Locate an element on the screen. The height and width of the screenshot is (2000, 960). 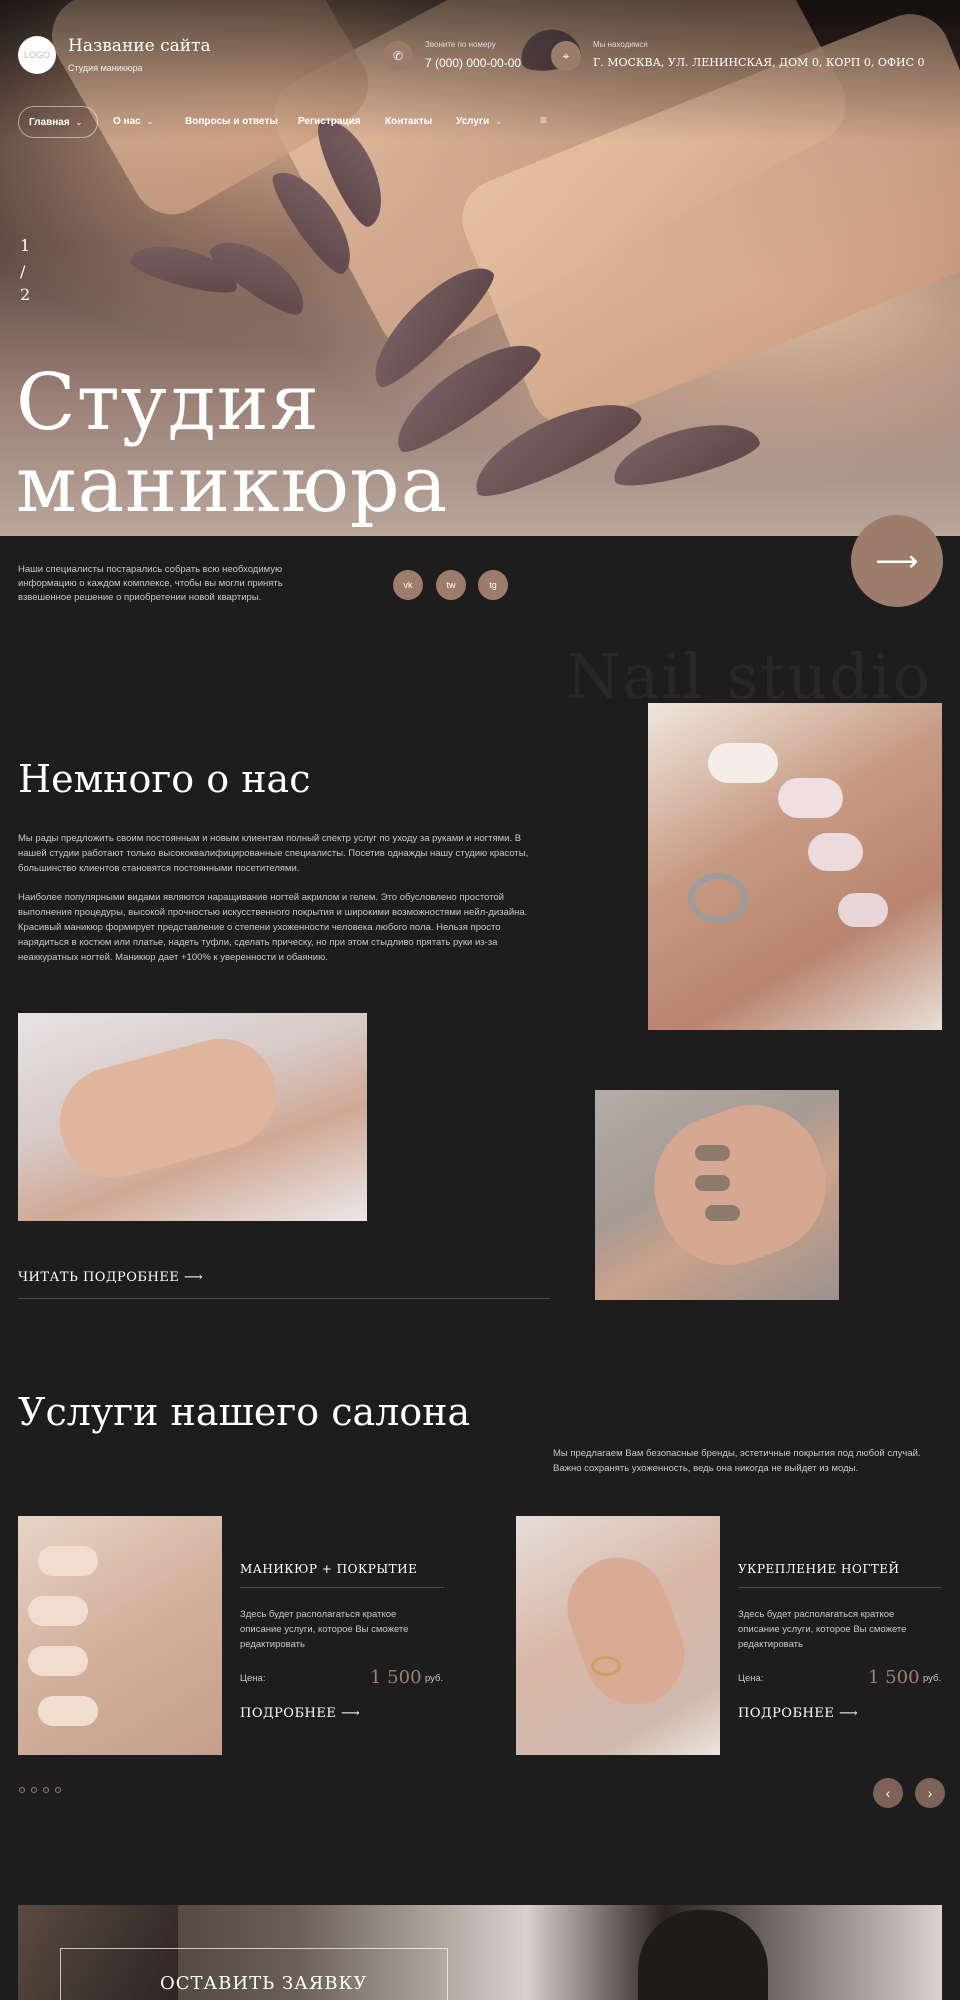
chevron-right-icon: › is located at coordinates (930, 1793).